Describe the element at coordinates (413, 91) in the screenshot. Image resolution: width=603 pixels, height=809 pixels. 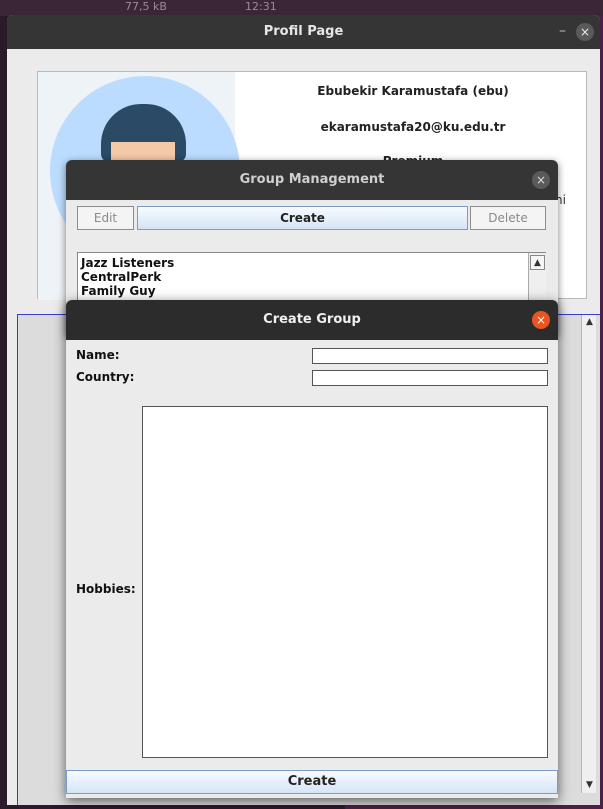
I see `profile-name: Ebubekir Karamustafa (ebu)` at that location.